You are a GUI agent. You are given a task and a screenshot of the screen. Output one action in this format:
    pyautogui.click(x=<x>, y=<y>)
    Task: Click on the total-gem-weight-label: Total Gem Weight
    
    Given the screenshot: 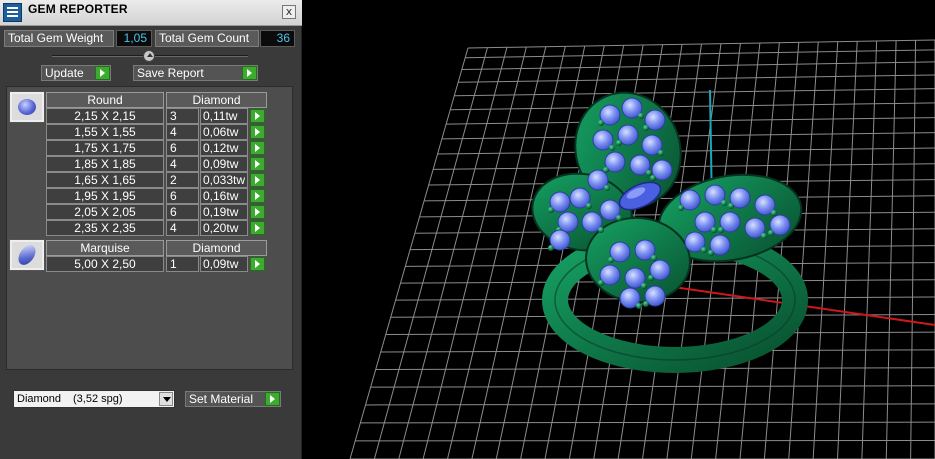 What is the action you would take?
    pyautogui.click(x=59, y=38)
    